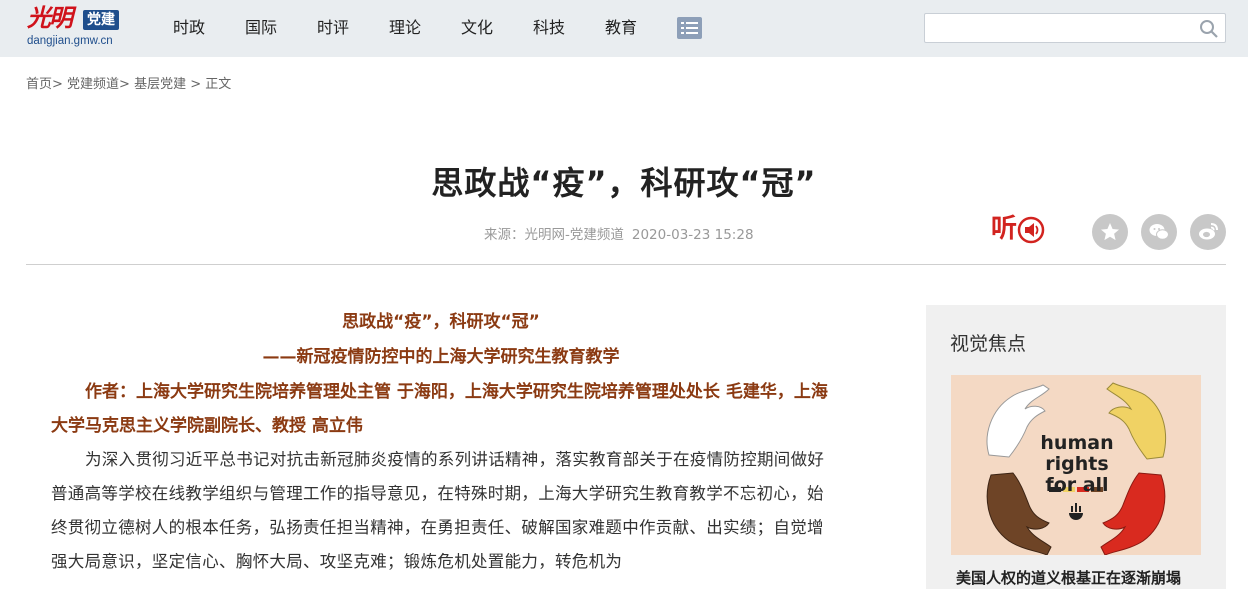  What do you see at coordinates (569, 28) in the screenshot?
I see `nav-item-technology: 科技` at bounding box center [569, 28].